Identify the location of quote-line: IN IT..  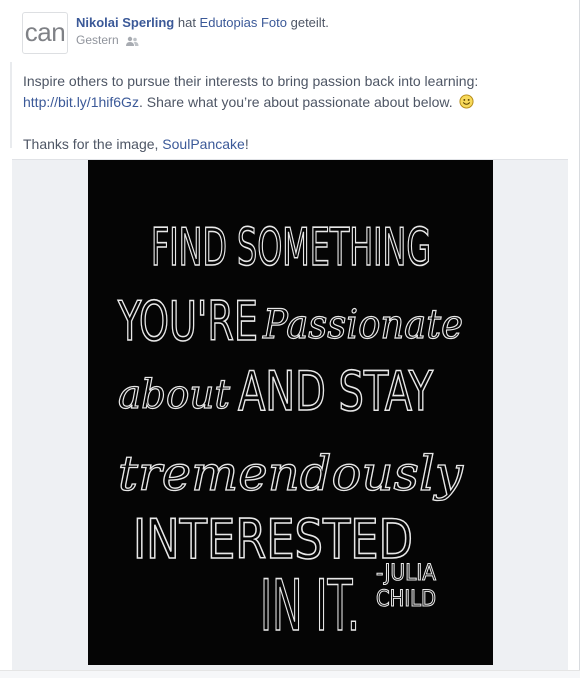
(310, 606).